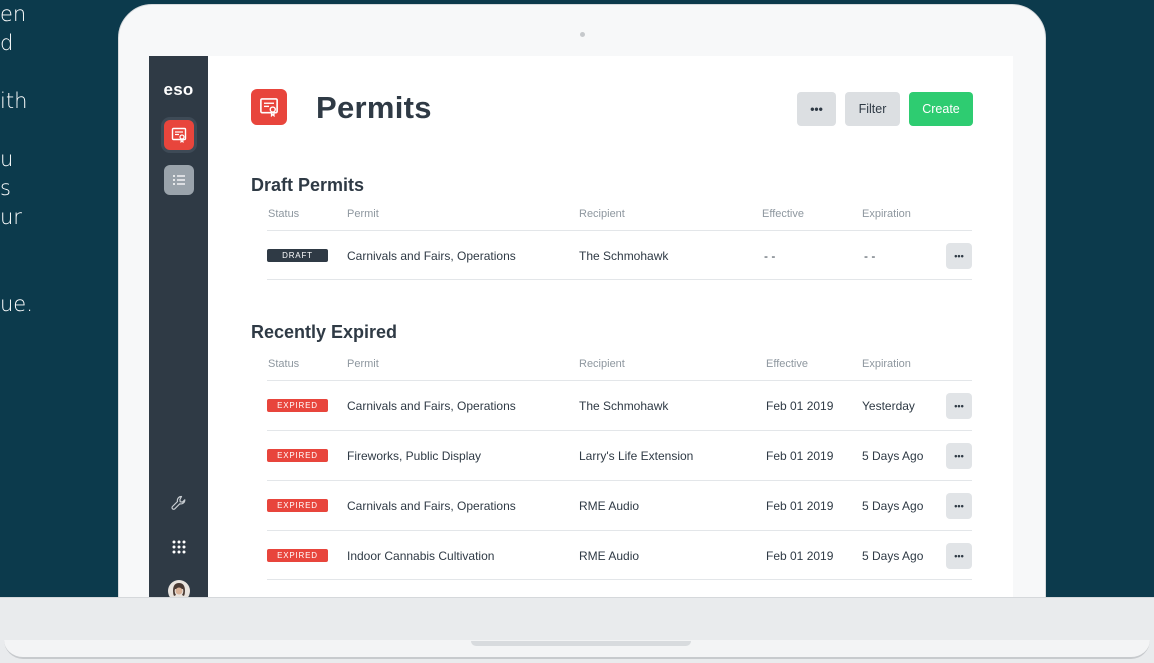  I want to click on wrench-icon, so click(177, 502).